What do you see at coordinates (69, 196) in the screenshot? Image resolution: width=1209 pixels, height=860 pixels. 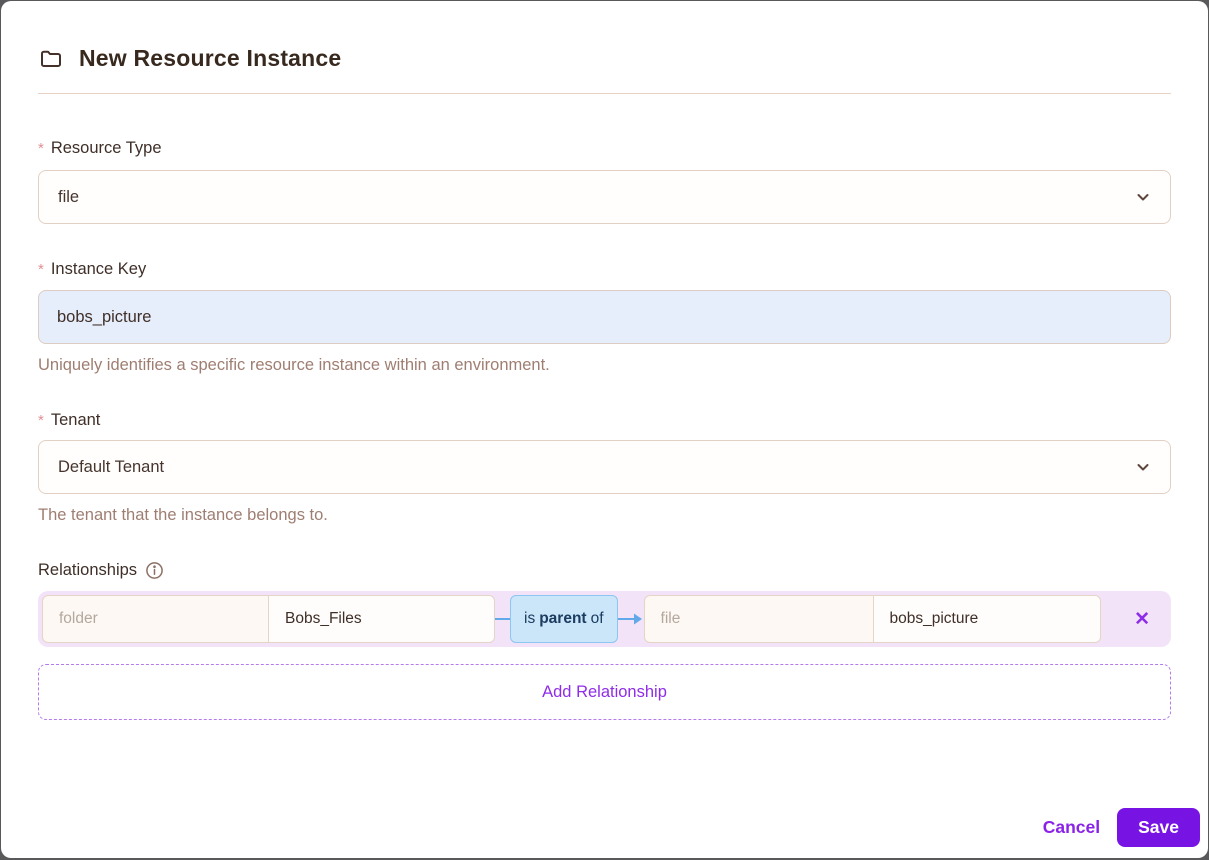 I see `resource-type-value: file` at bounding box center [69, 196].